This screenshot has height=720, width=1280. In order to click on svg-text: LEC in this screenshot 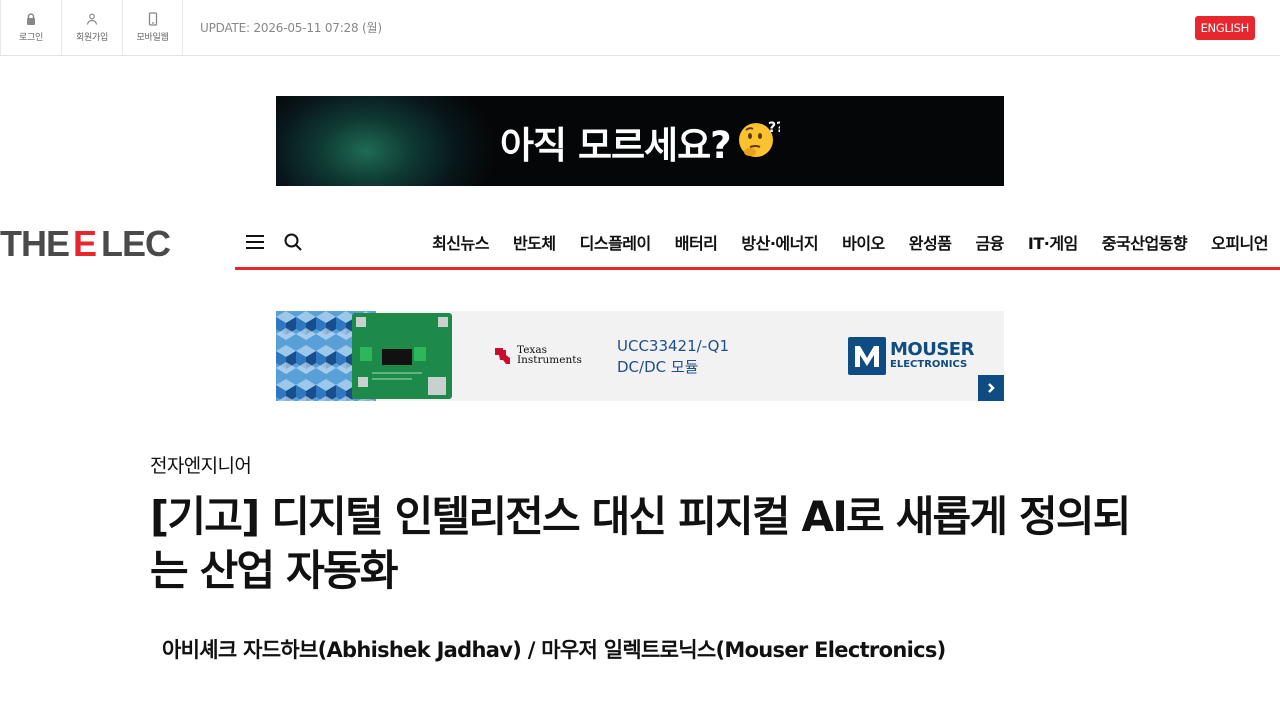, I will do `click(136, 243)`.